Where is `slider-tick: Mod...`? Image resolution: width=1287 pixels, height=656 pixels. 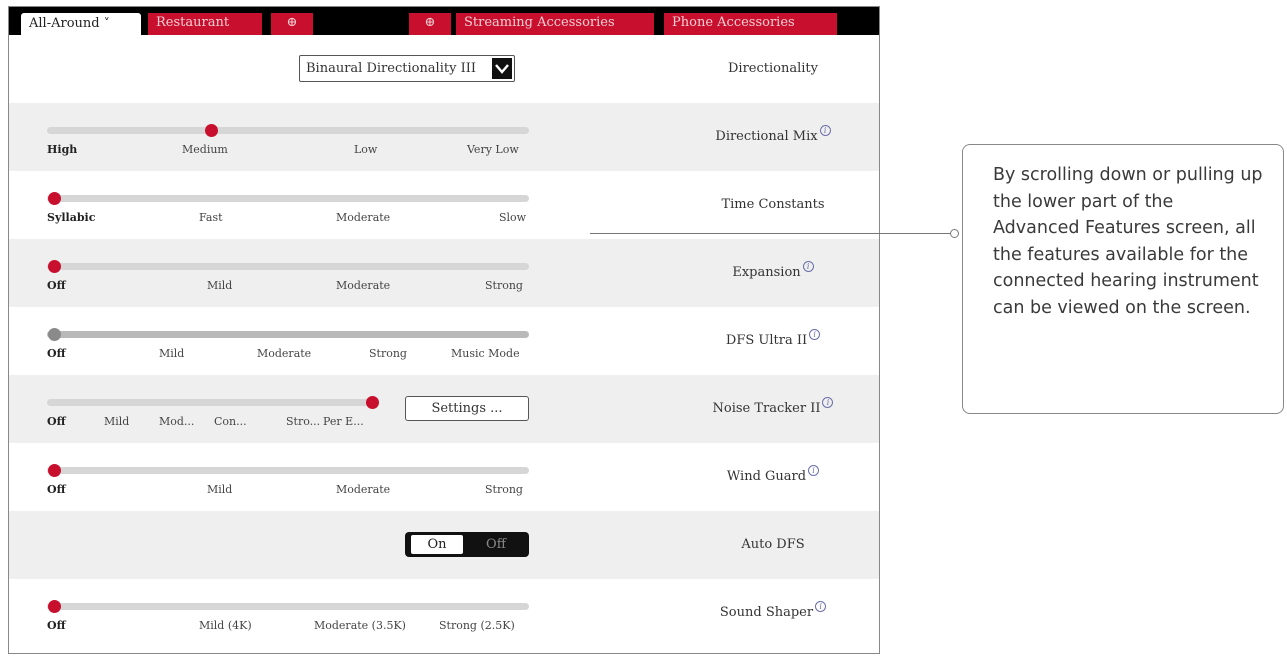 slider-tick: Mod... is located at coordinates (177, 421).